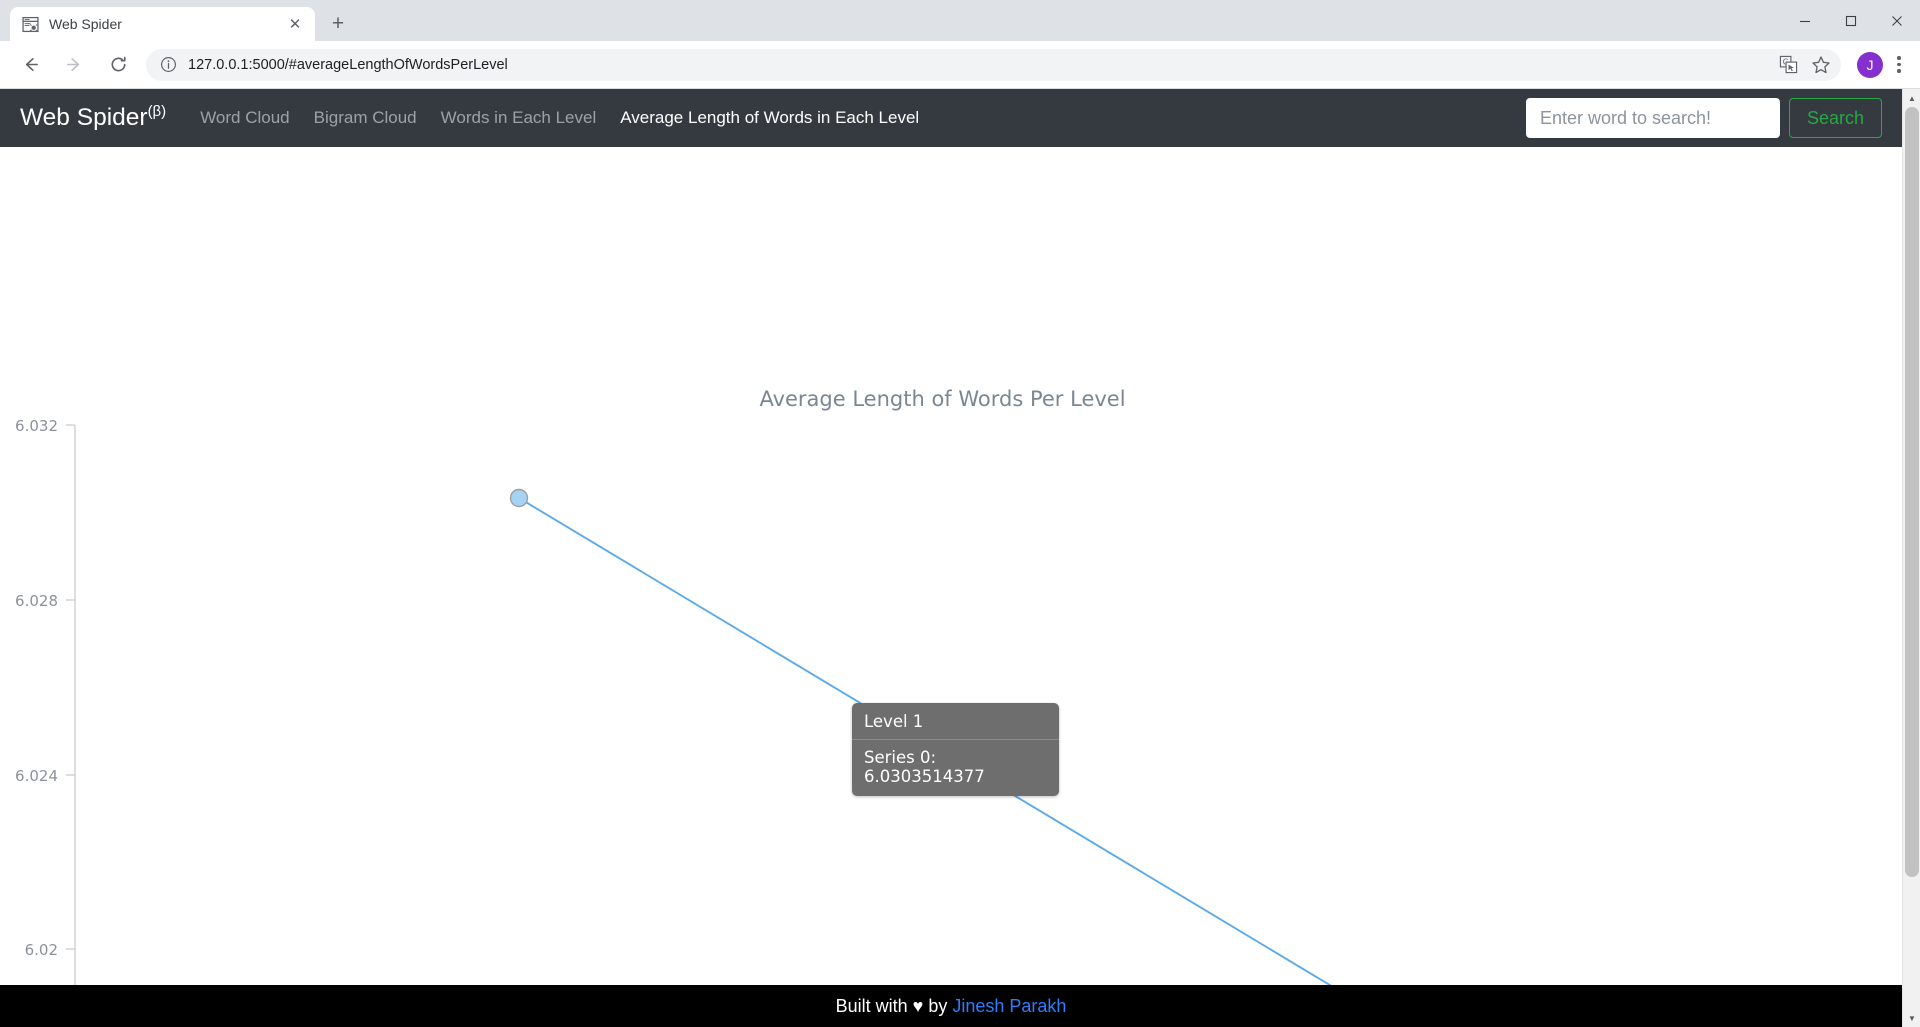  I want to click on tab-close-icon: ✕, so click(295, 24).